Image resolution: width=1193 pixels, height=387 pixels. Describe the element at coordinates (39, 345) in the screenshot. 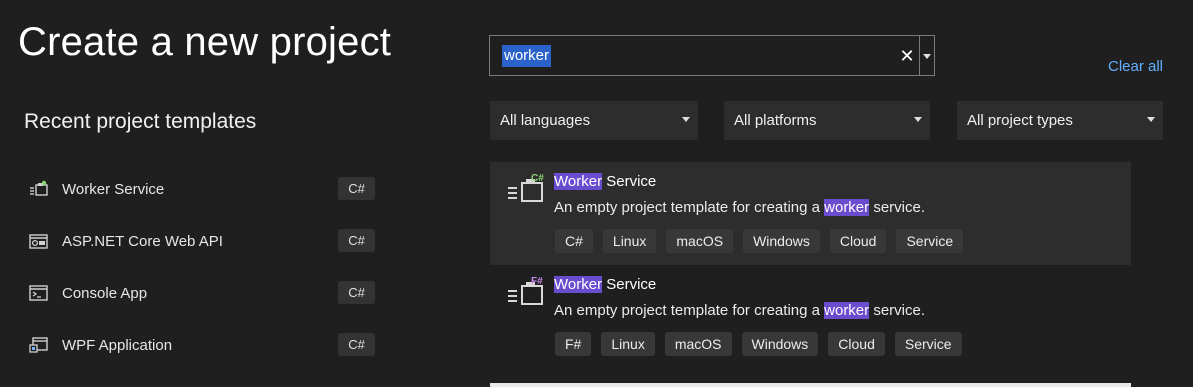

I see `wpf-app-icon` at that location.